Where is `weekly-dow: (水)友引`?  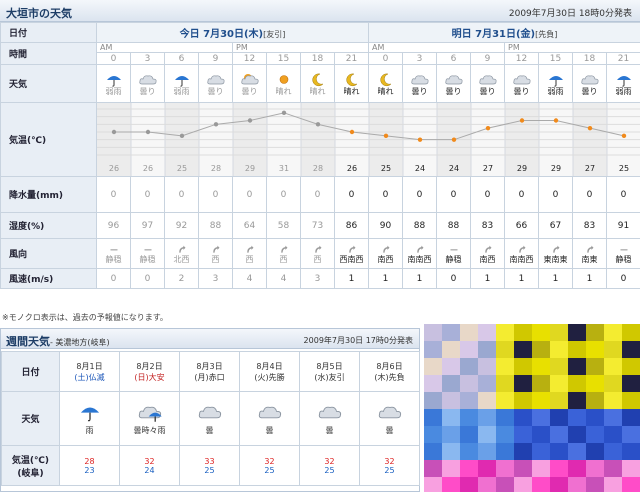 weekly-dow: (水)友引 is located at coordinates (329, 377).